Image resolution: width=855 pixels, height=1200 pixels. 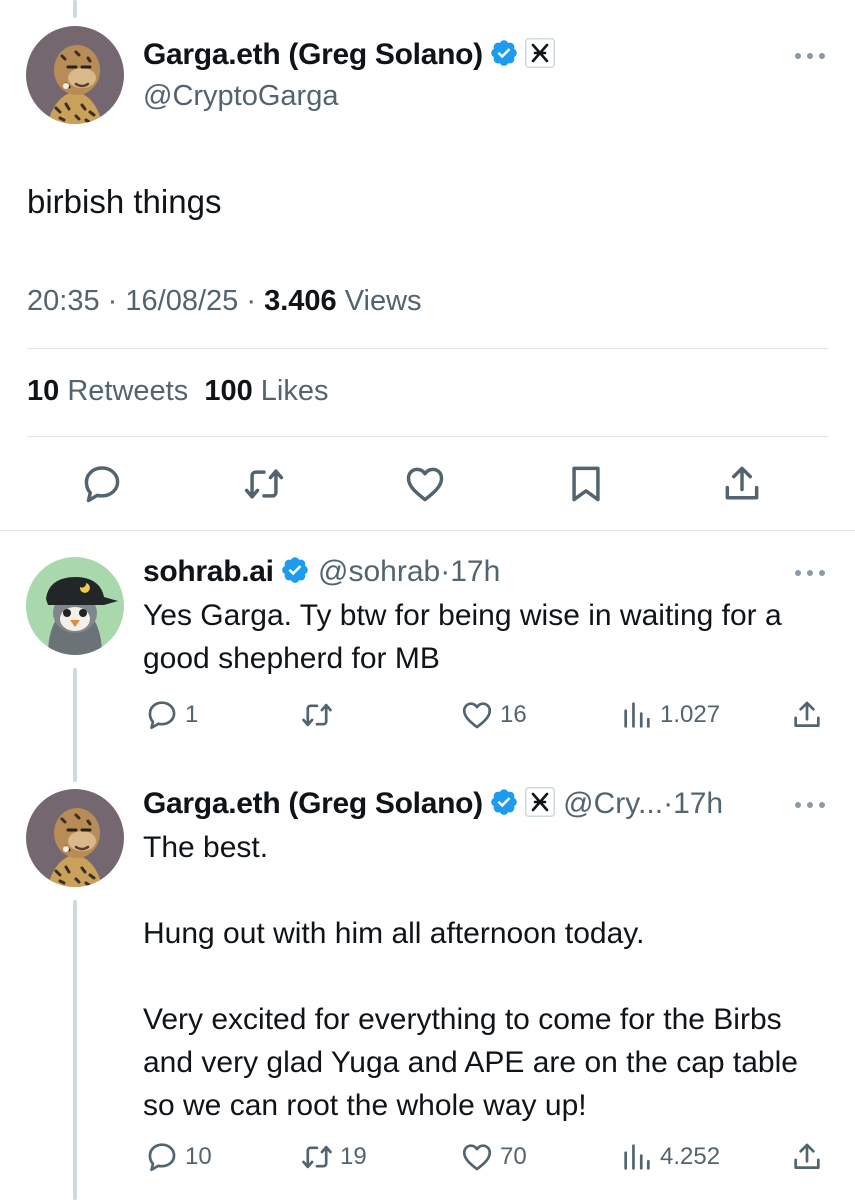 I want to click on retweets-stat: 10 Retweets, so click(x=107, y=391).